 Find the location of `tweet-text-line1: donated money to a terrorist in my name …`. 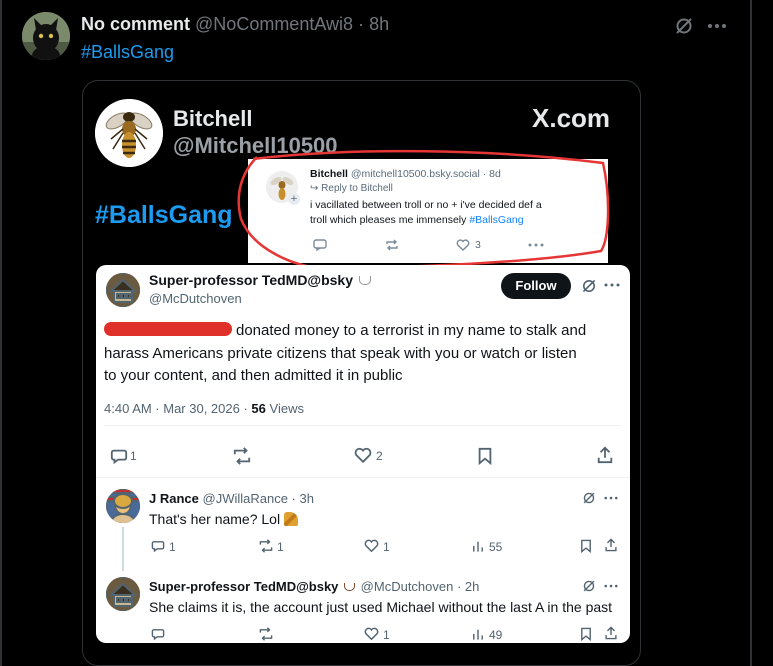

tweet-text-line1: donated money to a terrorist in my name … is located at coordinates (411, 330).